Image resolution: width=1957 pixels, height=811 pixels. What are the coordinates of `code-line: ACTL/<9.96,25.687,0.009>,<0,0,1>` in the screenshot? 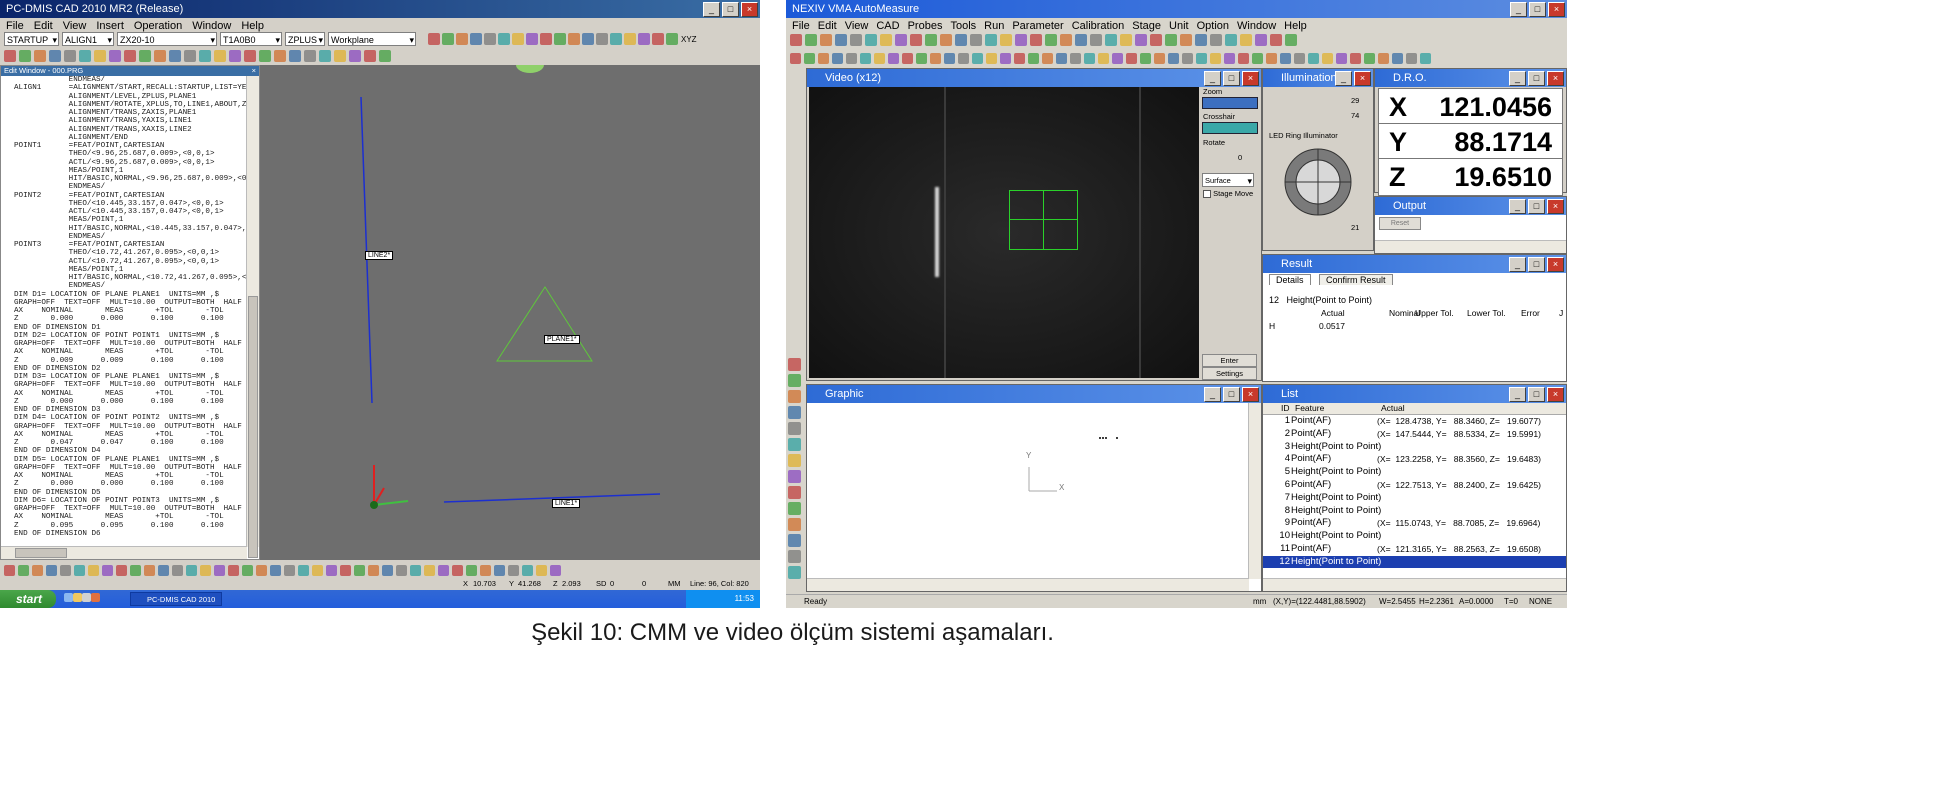 It's located at (132, 163).